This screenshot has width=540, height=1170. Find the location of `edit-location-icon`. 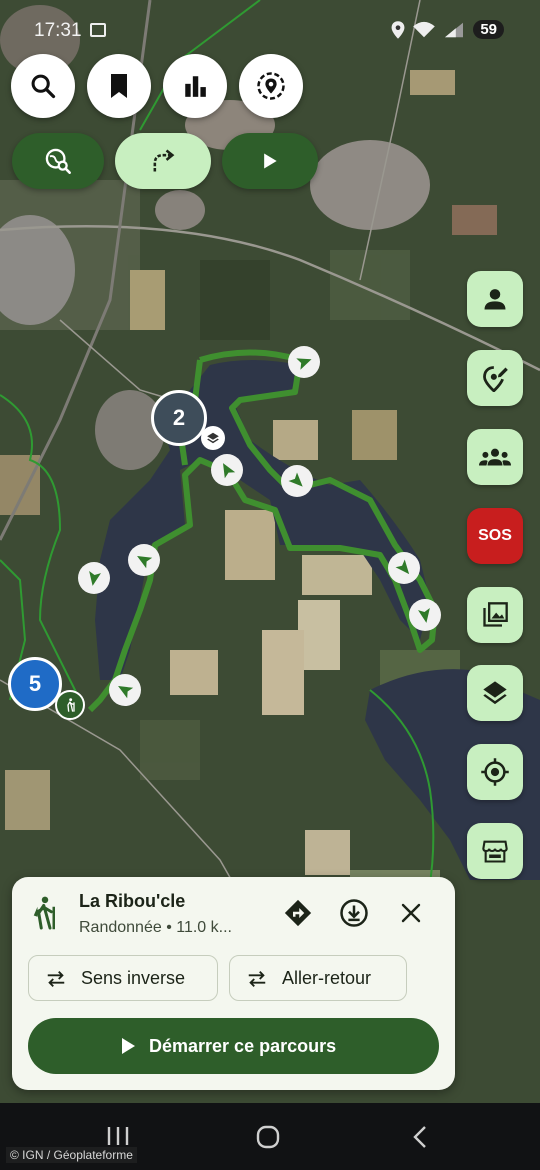

edit-location-icon is located at coordinates (495, 379).